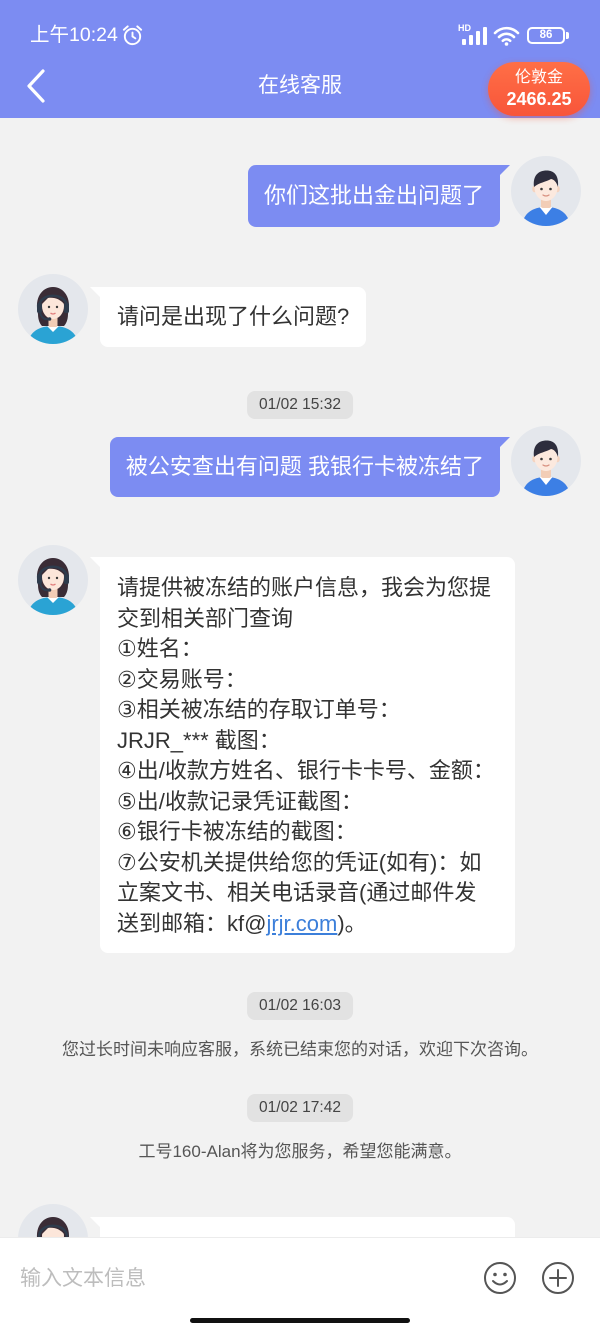  I want to click on emoji-button, so click(500, 1278).